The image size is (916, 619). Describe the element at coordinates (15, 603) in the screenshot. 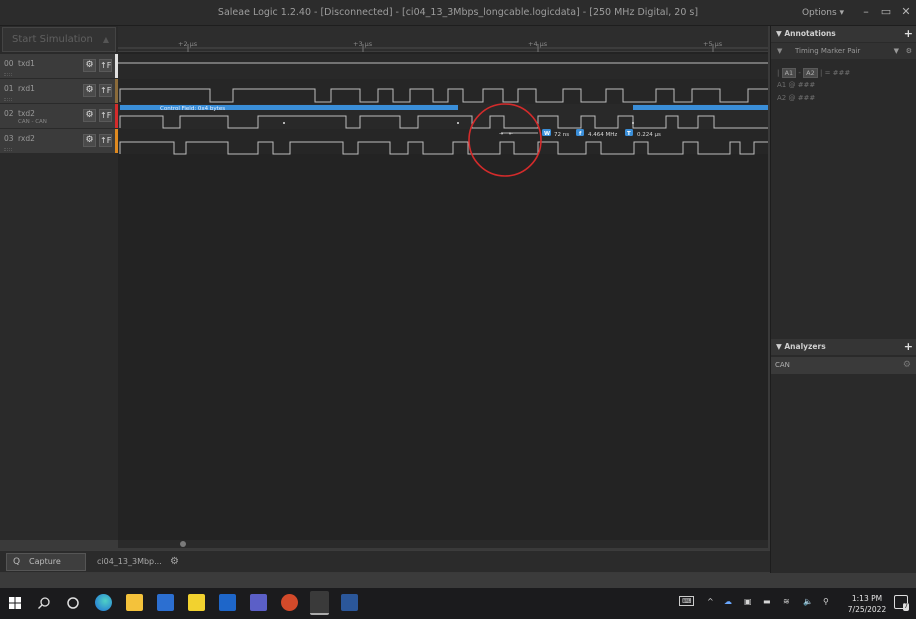

I see `windows-start-icon` at that location.